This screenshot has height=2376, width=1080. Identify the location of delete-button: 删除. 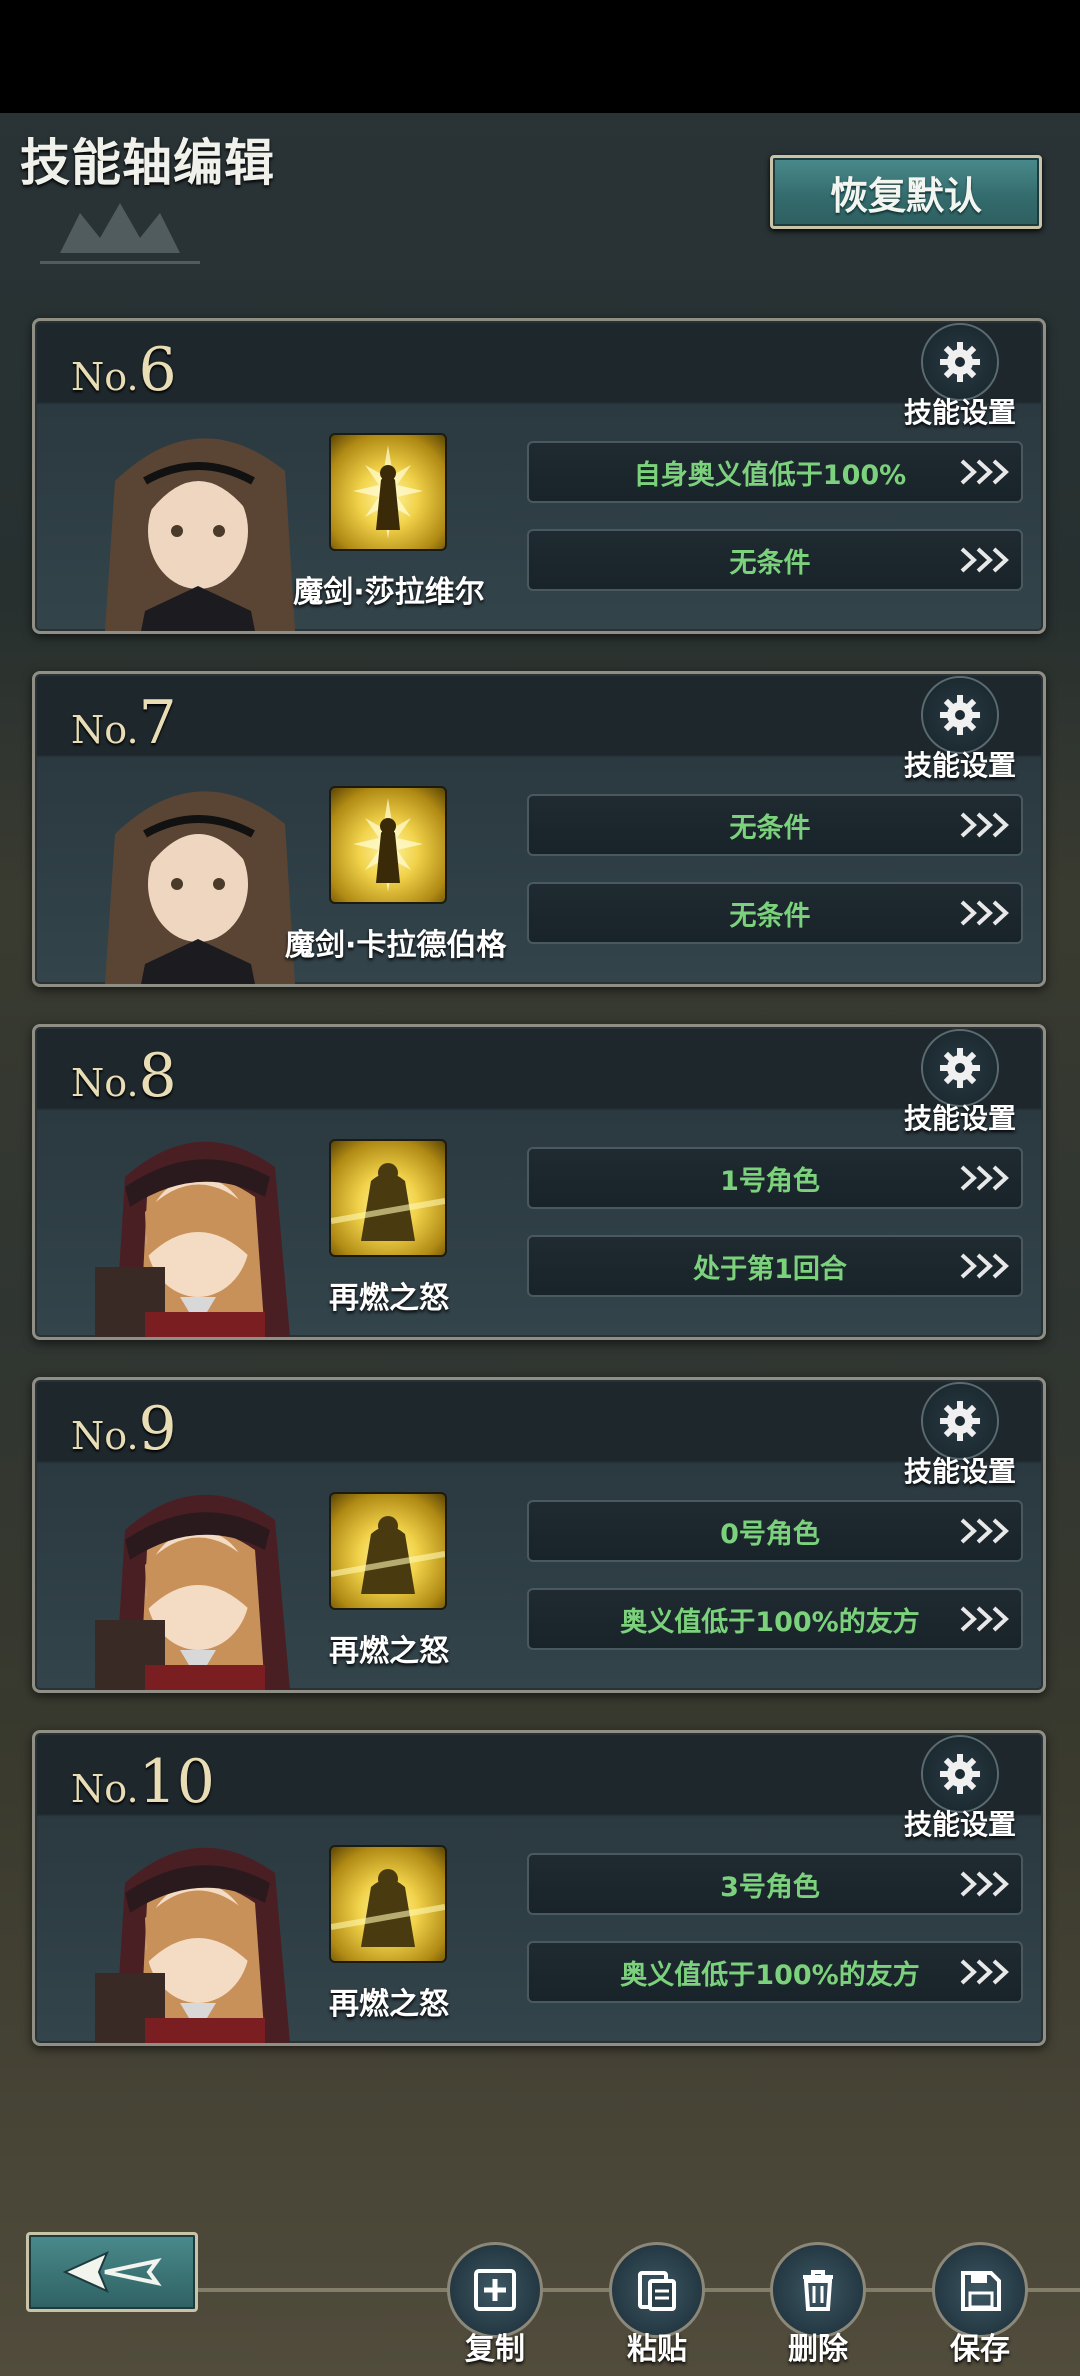
(818, 2309).